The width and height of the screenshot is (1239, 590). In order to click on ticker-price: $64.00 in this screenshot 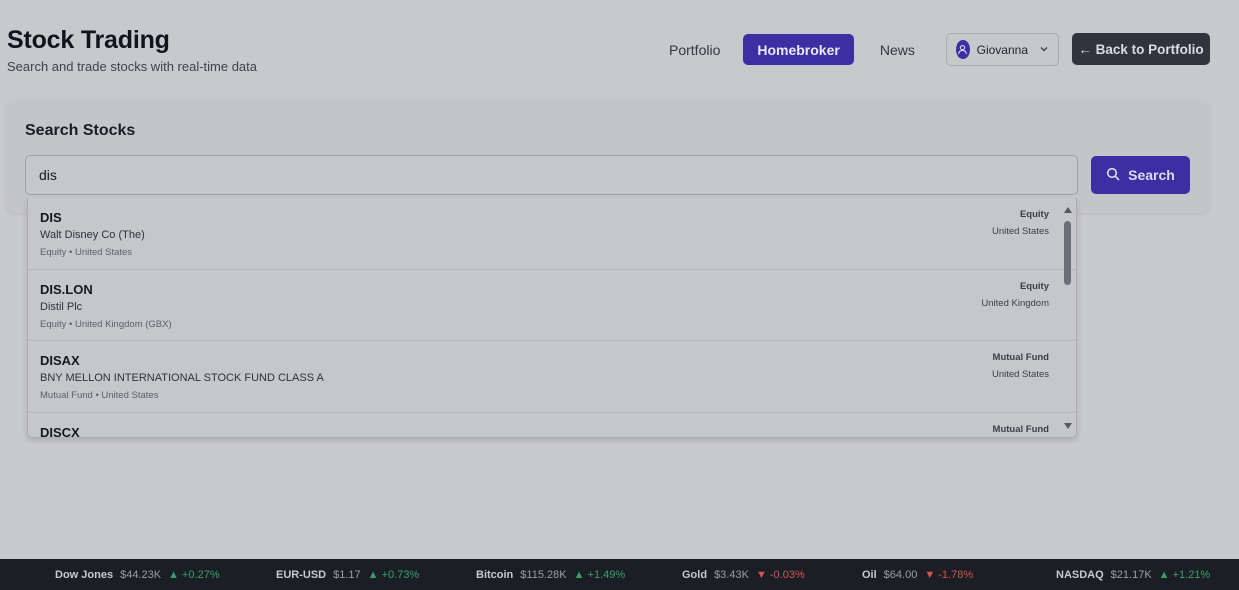, I will do `click(900, 574)`.